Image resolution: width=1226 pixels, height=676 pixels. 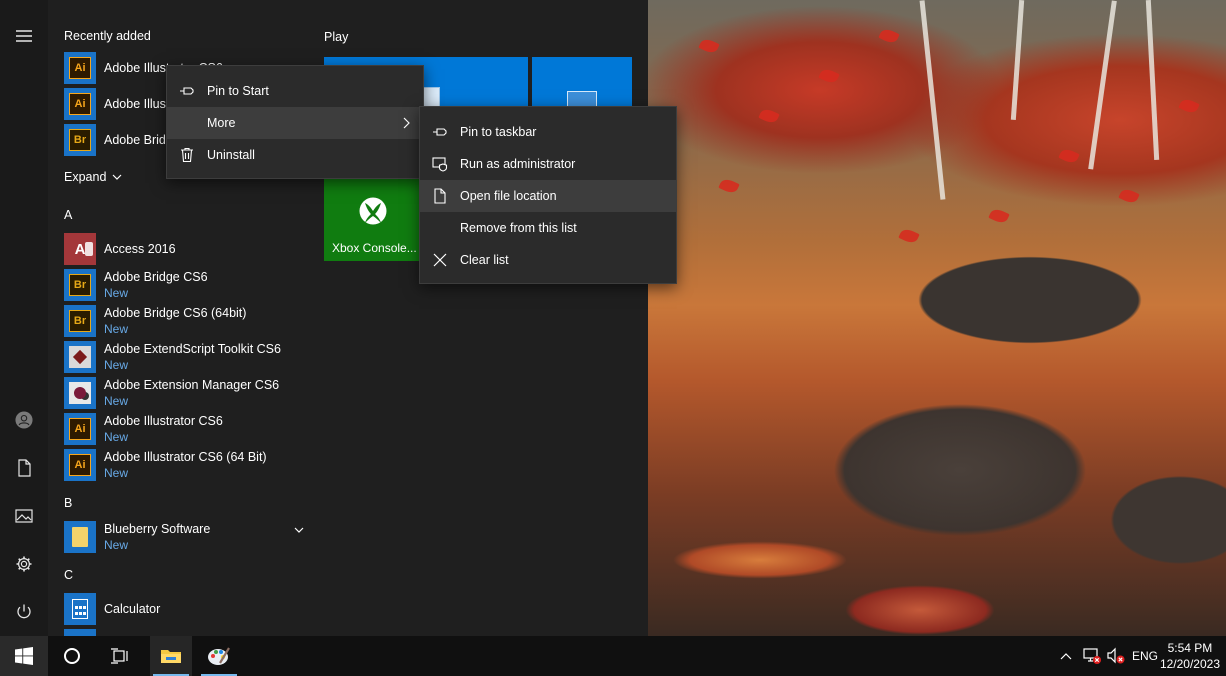 I want to click on submenu-item-run-as-admin: Run as administrator, so click(x=548, y=164).